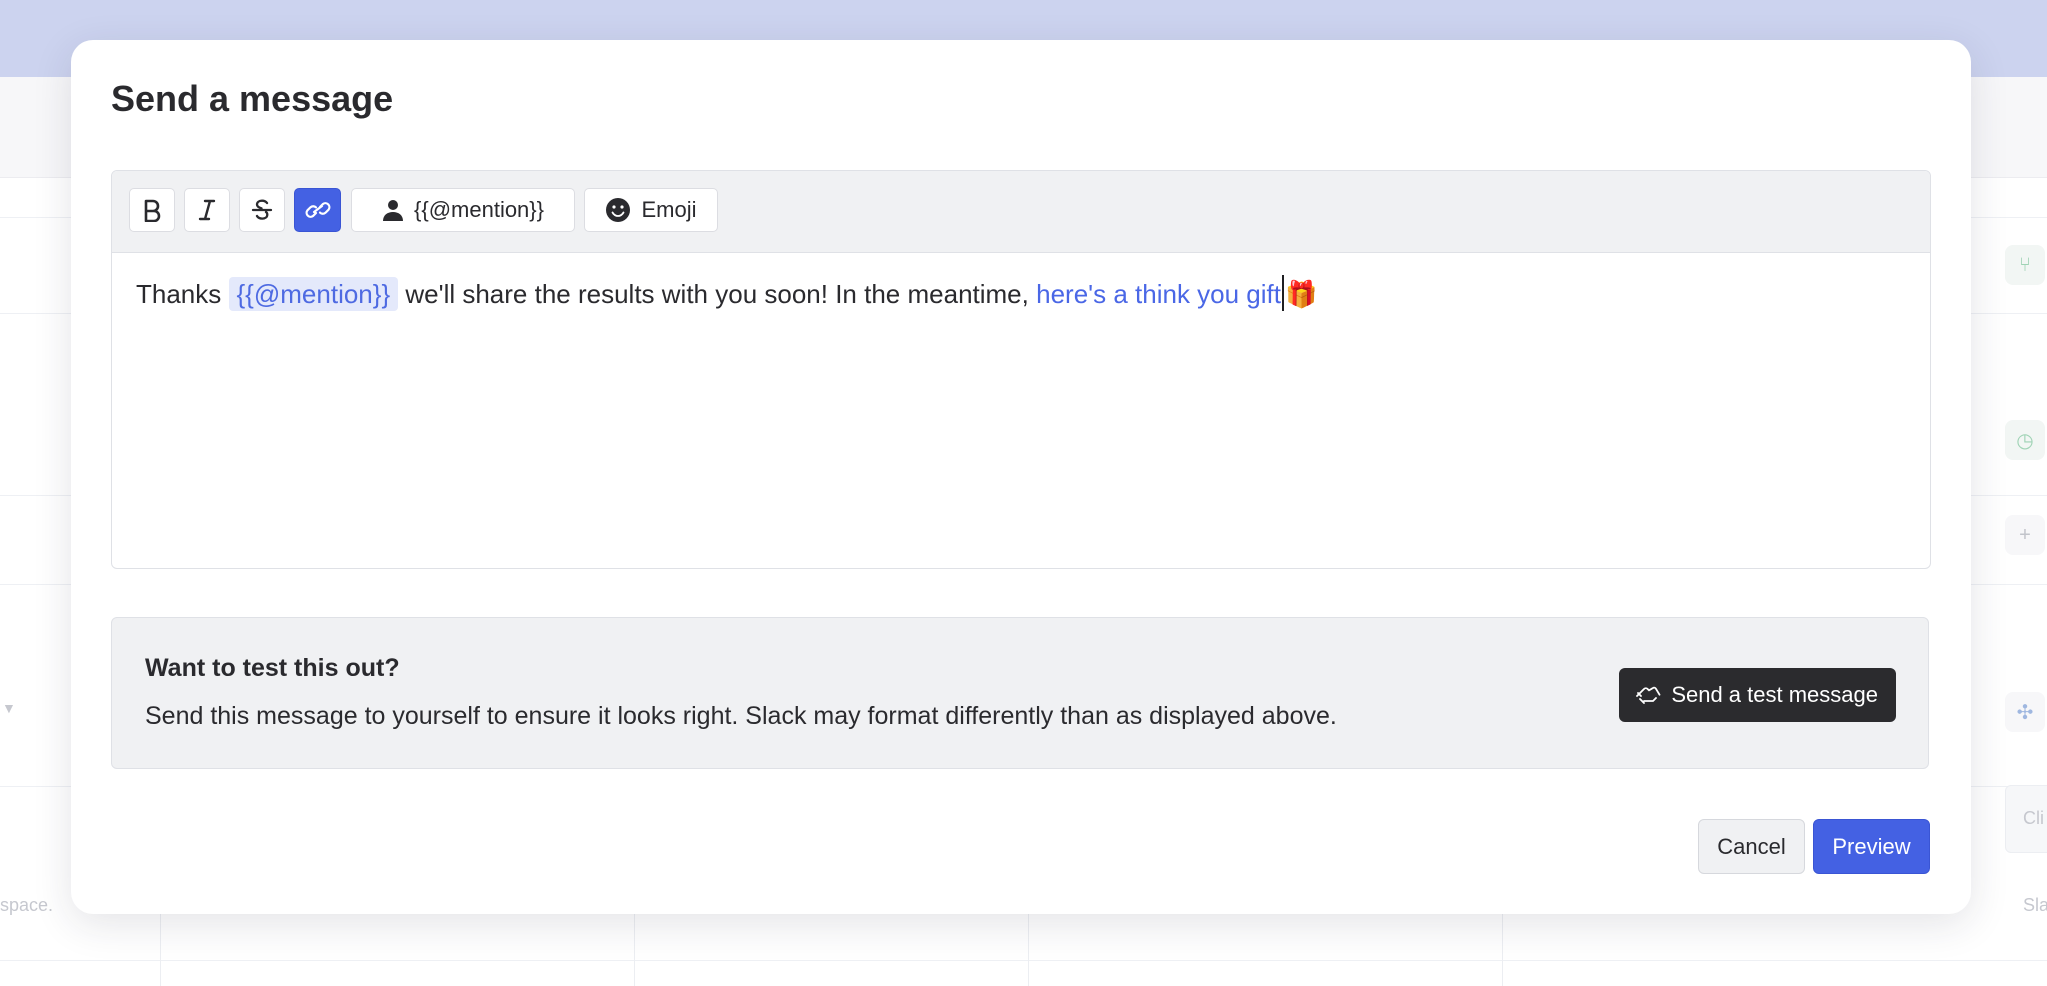 This screenshot has width=2047, height=986. Describe the element at coordinates (1871, 846) in the screenshot. I see `preview-button: Preview` at that location.